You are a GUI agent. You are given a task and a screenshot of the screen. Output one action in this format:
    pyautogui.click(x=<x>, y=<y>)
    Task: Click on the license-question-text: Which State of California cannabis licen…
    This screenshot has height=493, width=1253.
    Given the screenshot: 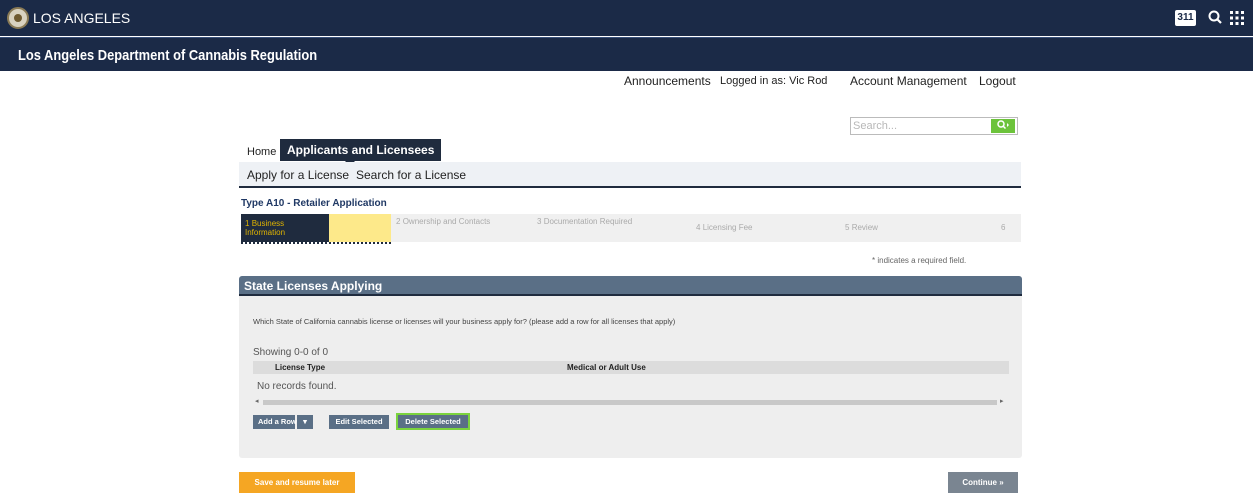 What is the action you would take?
    pyautogui.click(x=464, y=321)
    